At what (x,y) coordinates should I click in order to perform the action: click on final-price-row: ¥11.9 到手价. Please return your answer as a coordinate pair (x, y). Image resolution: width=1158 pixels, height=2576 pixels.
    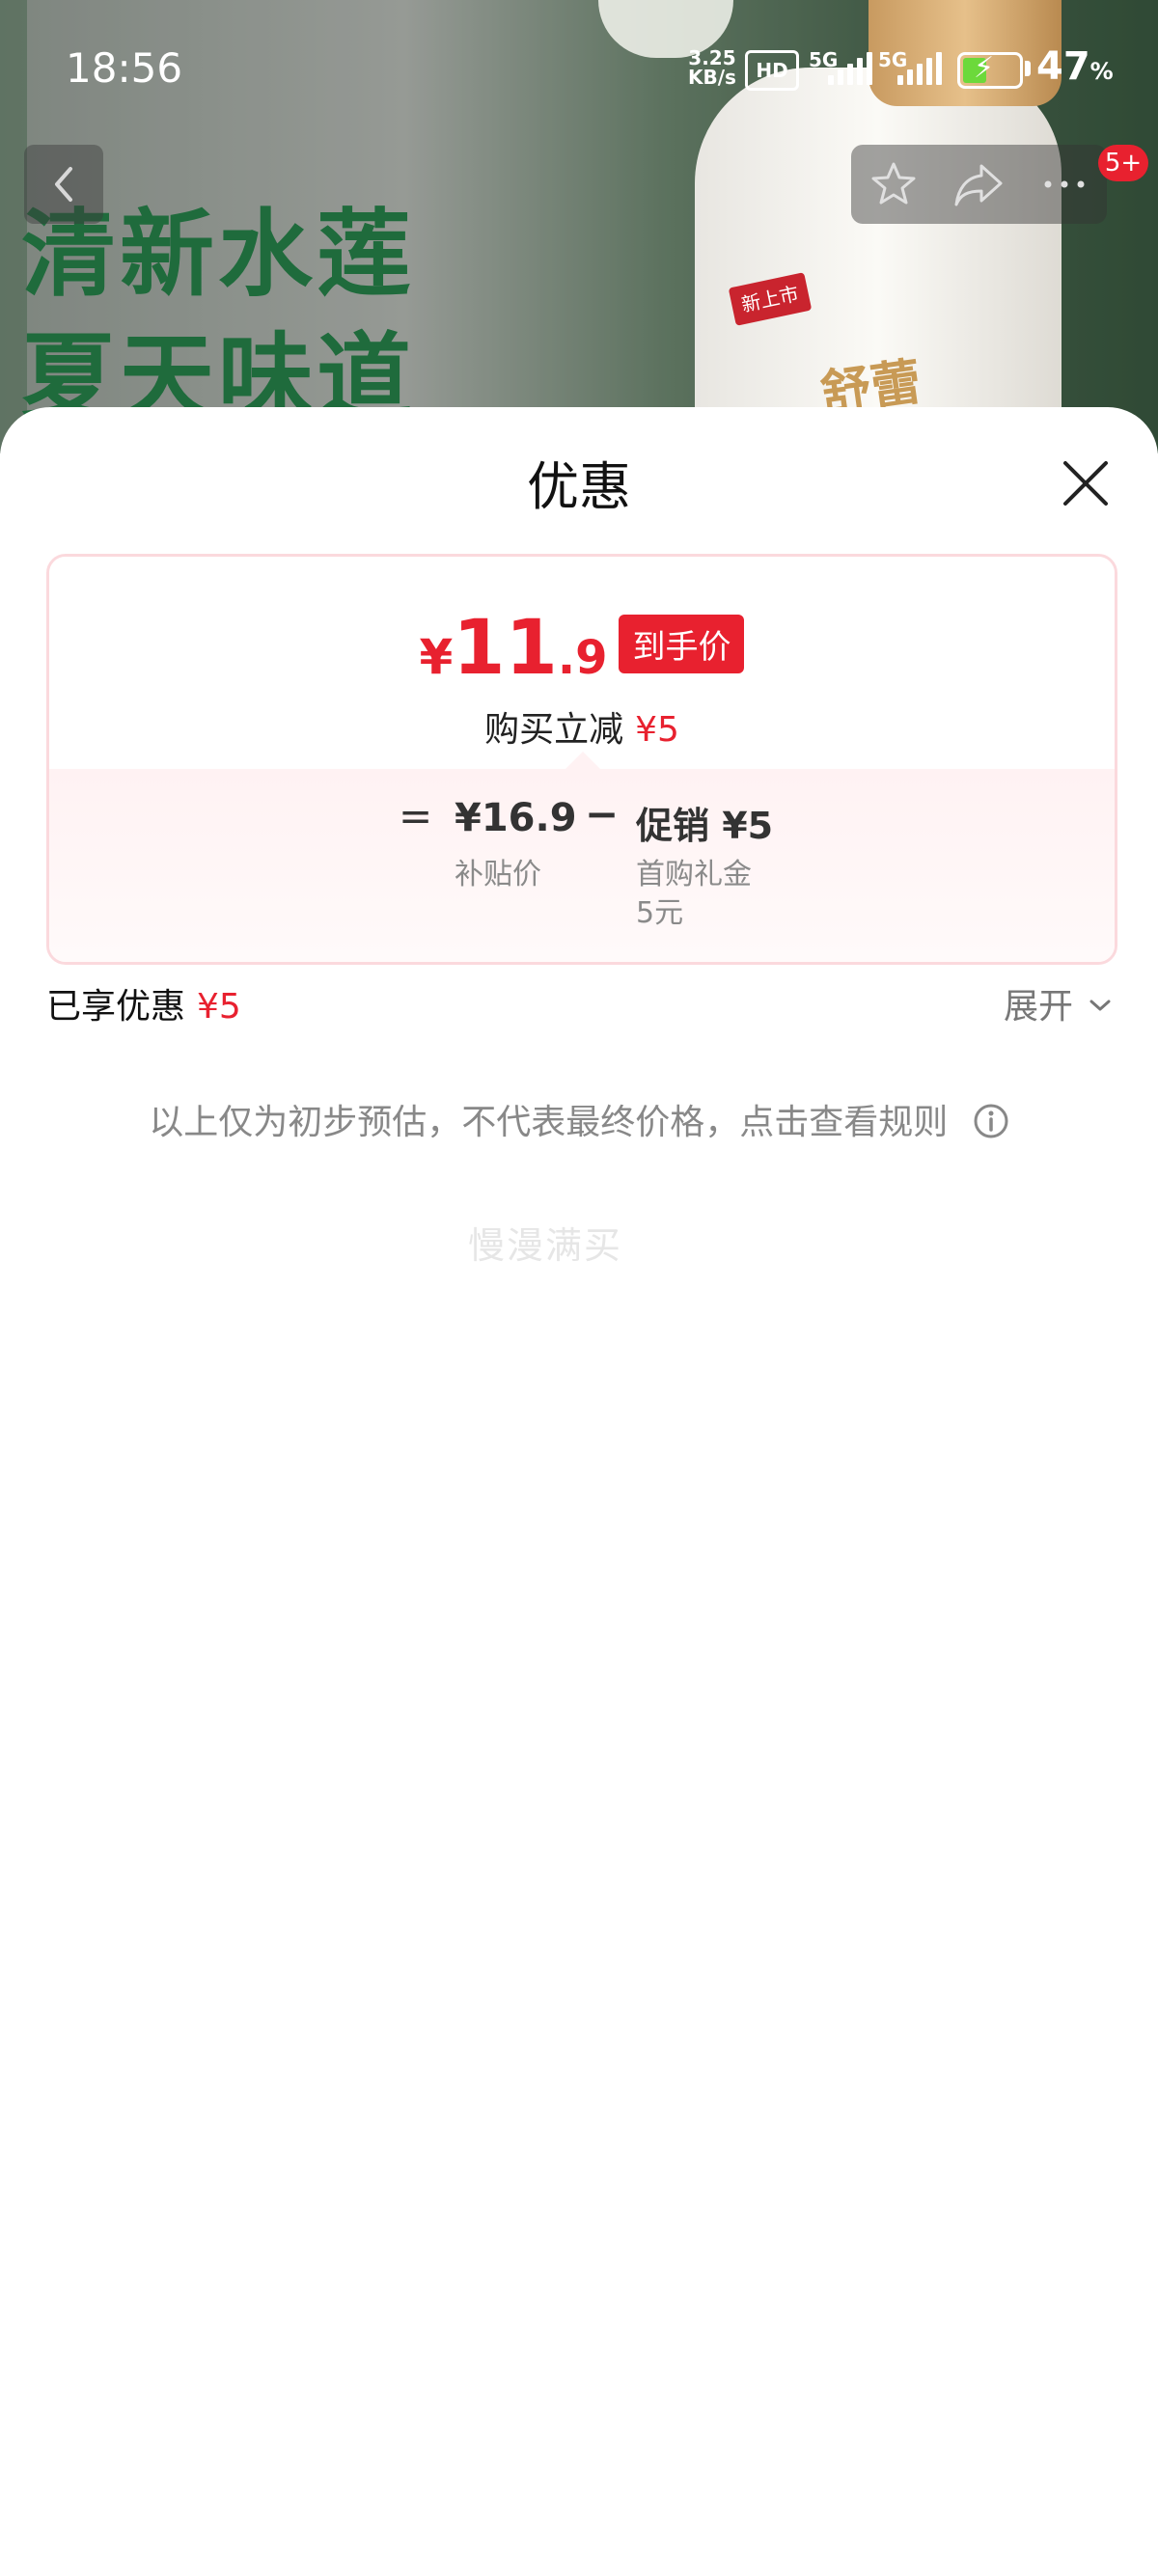
    Looking at the image, I should click on (582, 649).